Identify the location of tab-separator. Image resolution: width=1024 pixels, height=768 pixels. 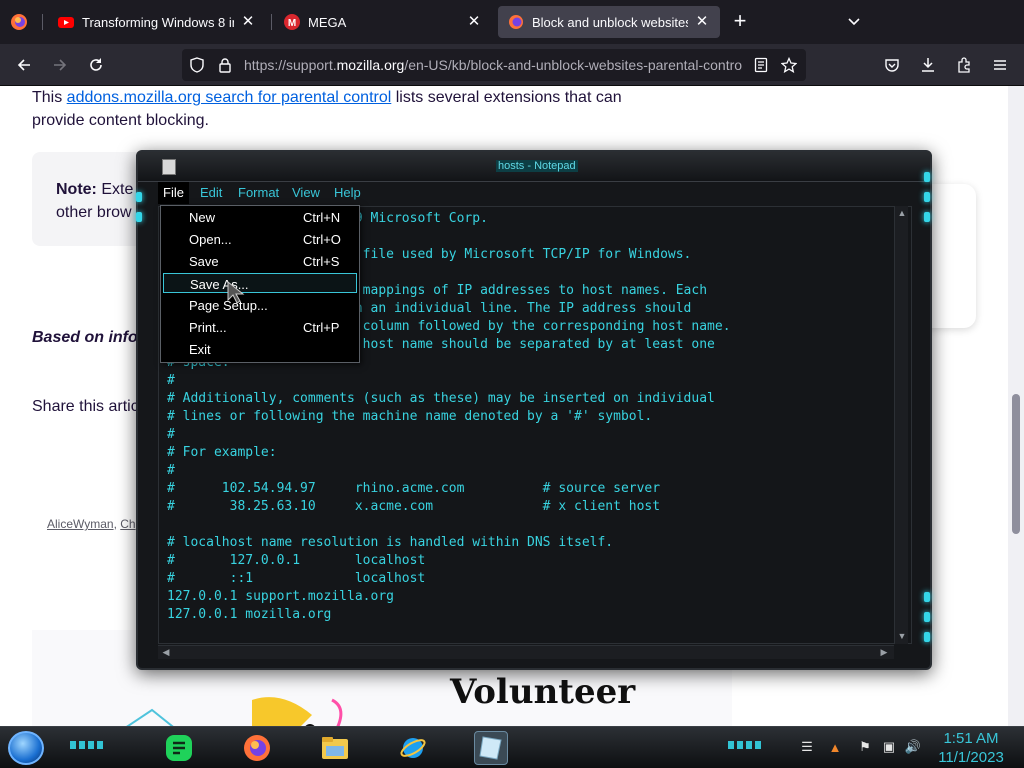
(271, 22).